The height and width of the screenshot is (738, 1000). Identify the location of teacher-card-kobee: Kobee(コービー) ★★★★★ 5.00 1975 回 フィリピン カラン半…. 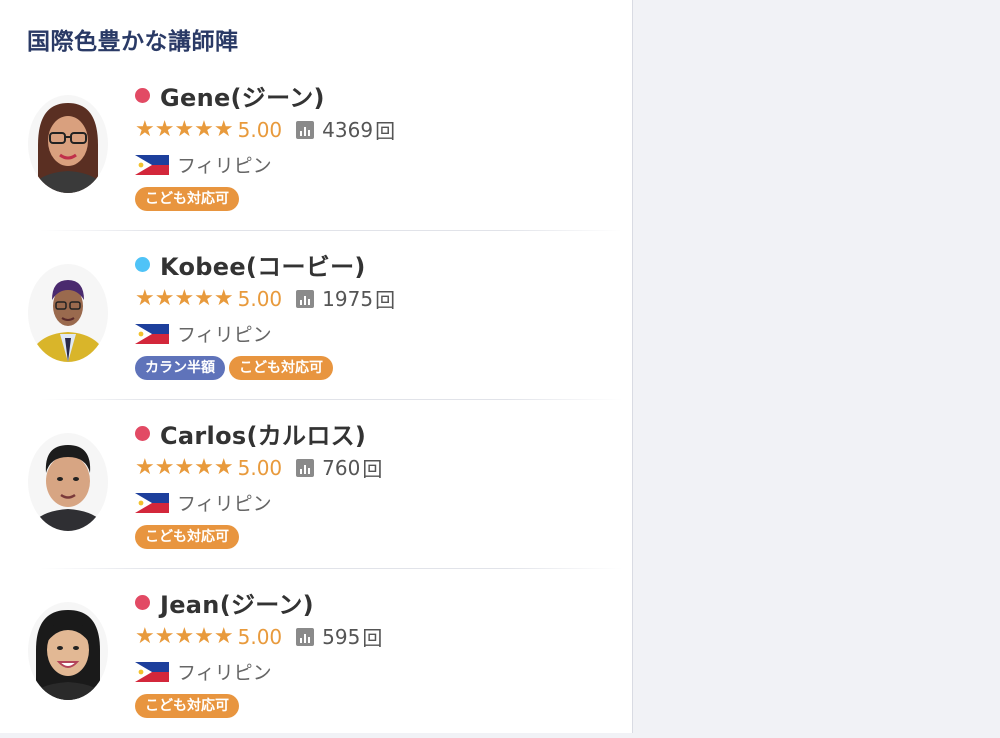
(316, 315).